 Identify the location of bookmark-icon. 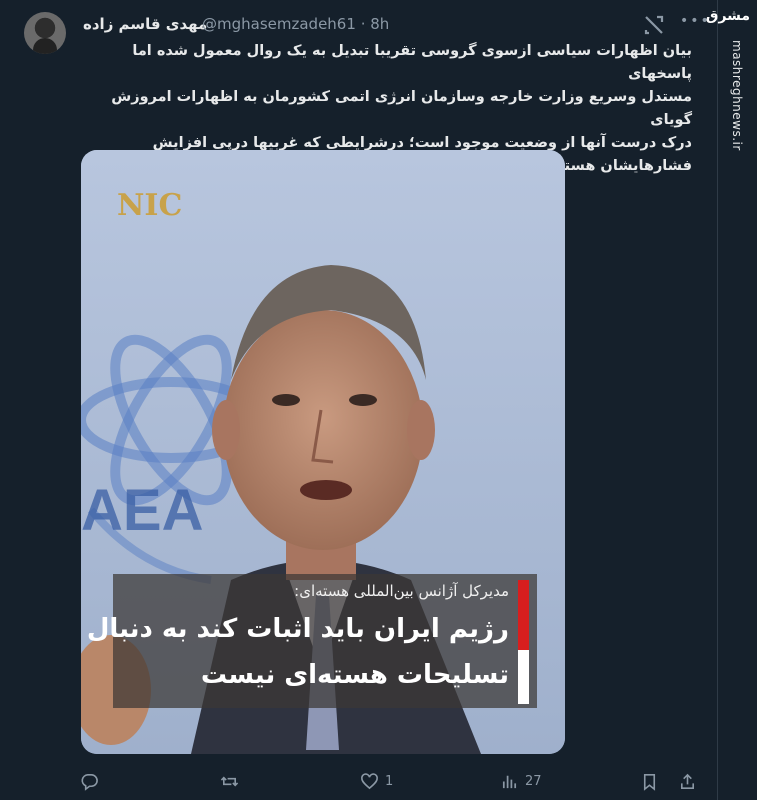
(649, 782).